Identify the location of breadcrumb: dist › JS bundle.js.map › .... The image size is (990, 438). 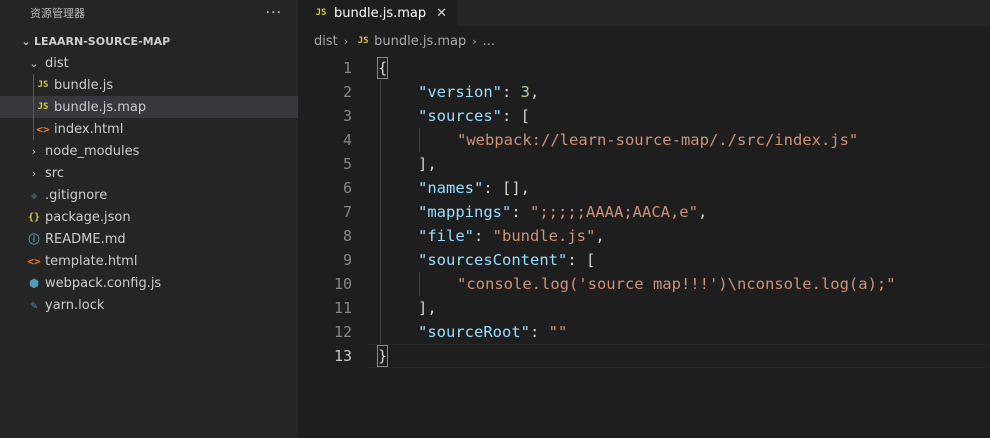
(644, 41).